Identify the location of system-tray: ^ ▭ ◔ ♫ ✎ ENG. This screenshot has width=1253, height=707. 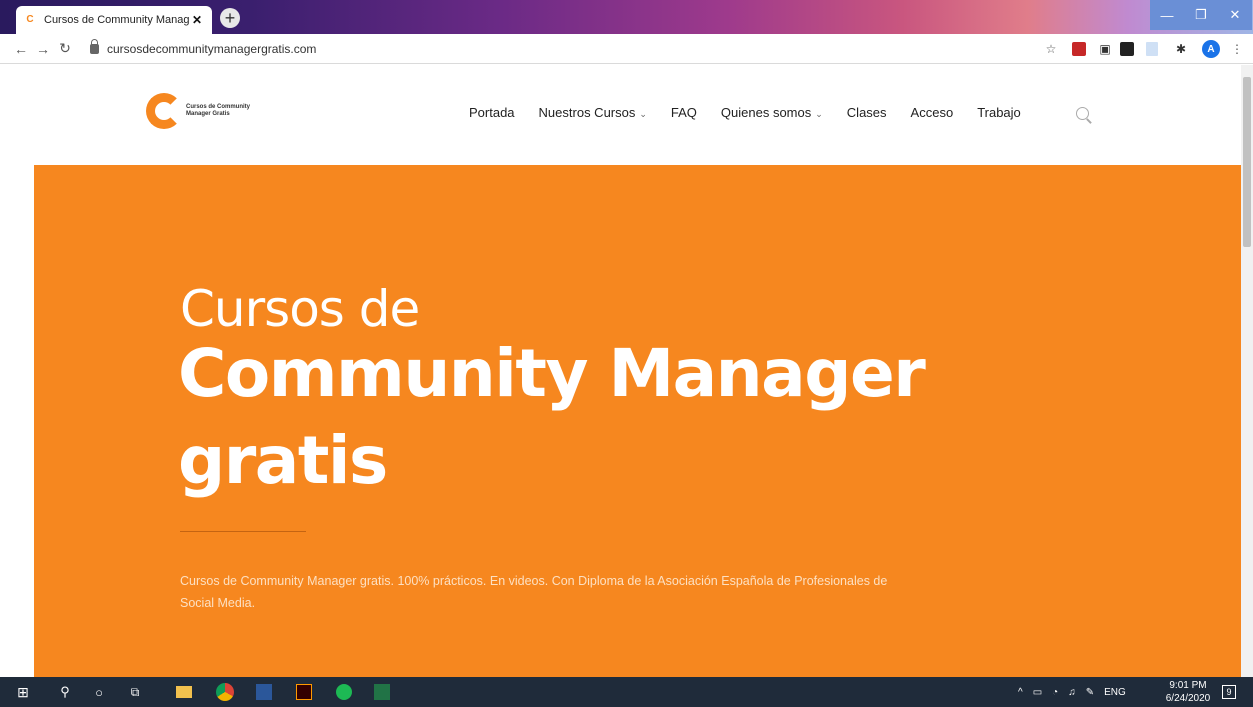
(1072, 692).